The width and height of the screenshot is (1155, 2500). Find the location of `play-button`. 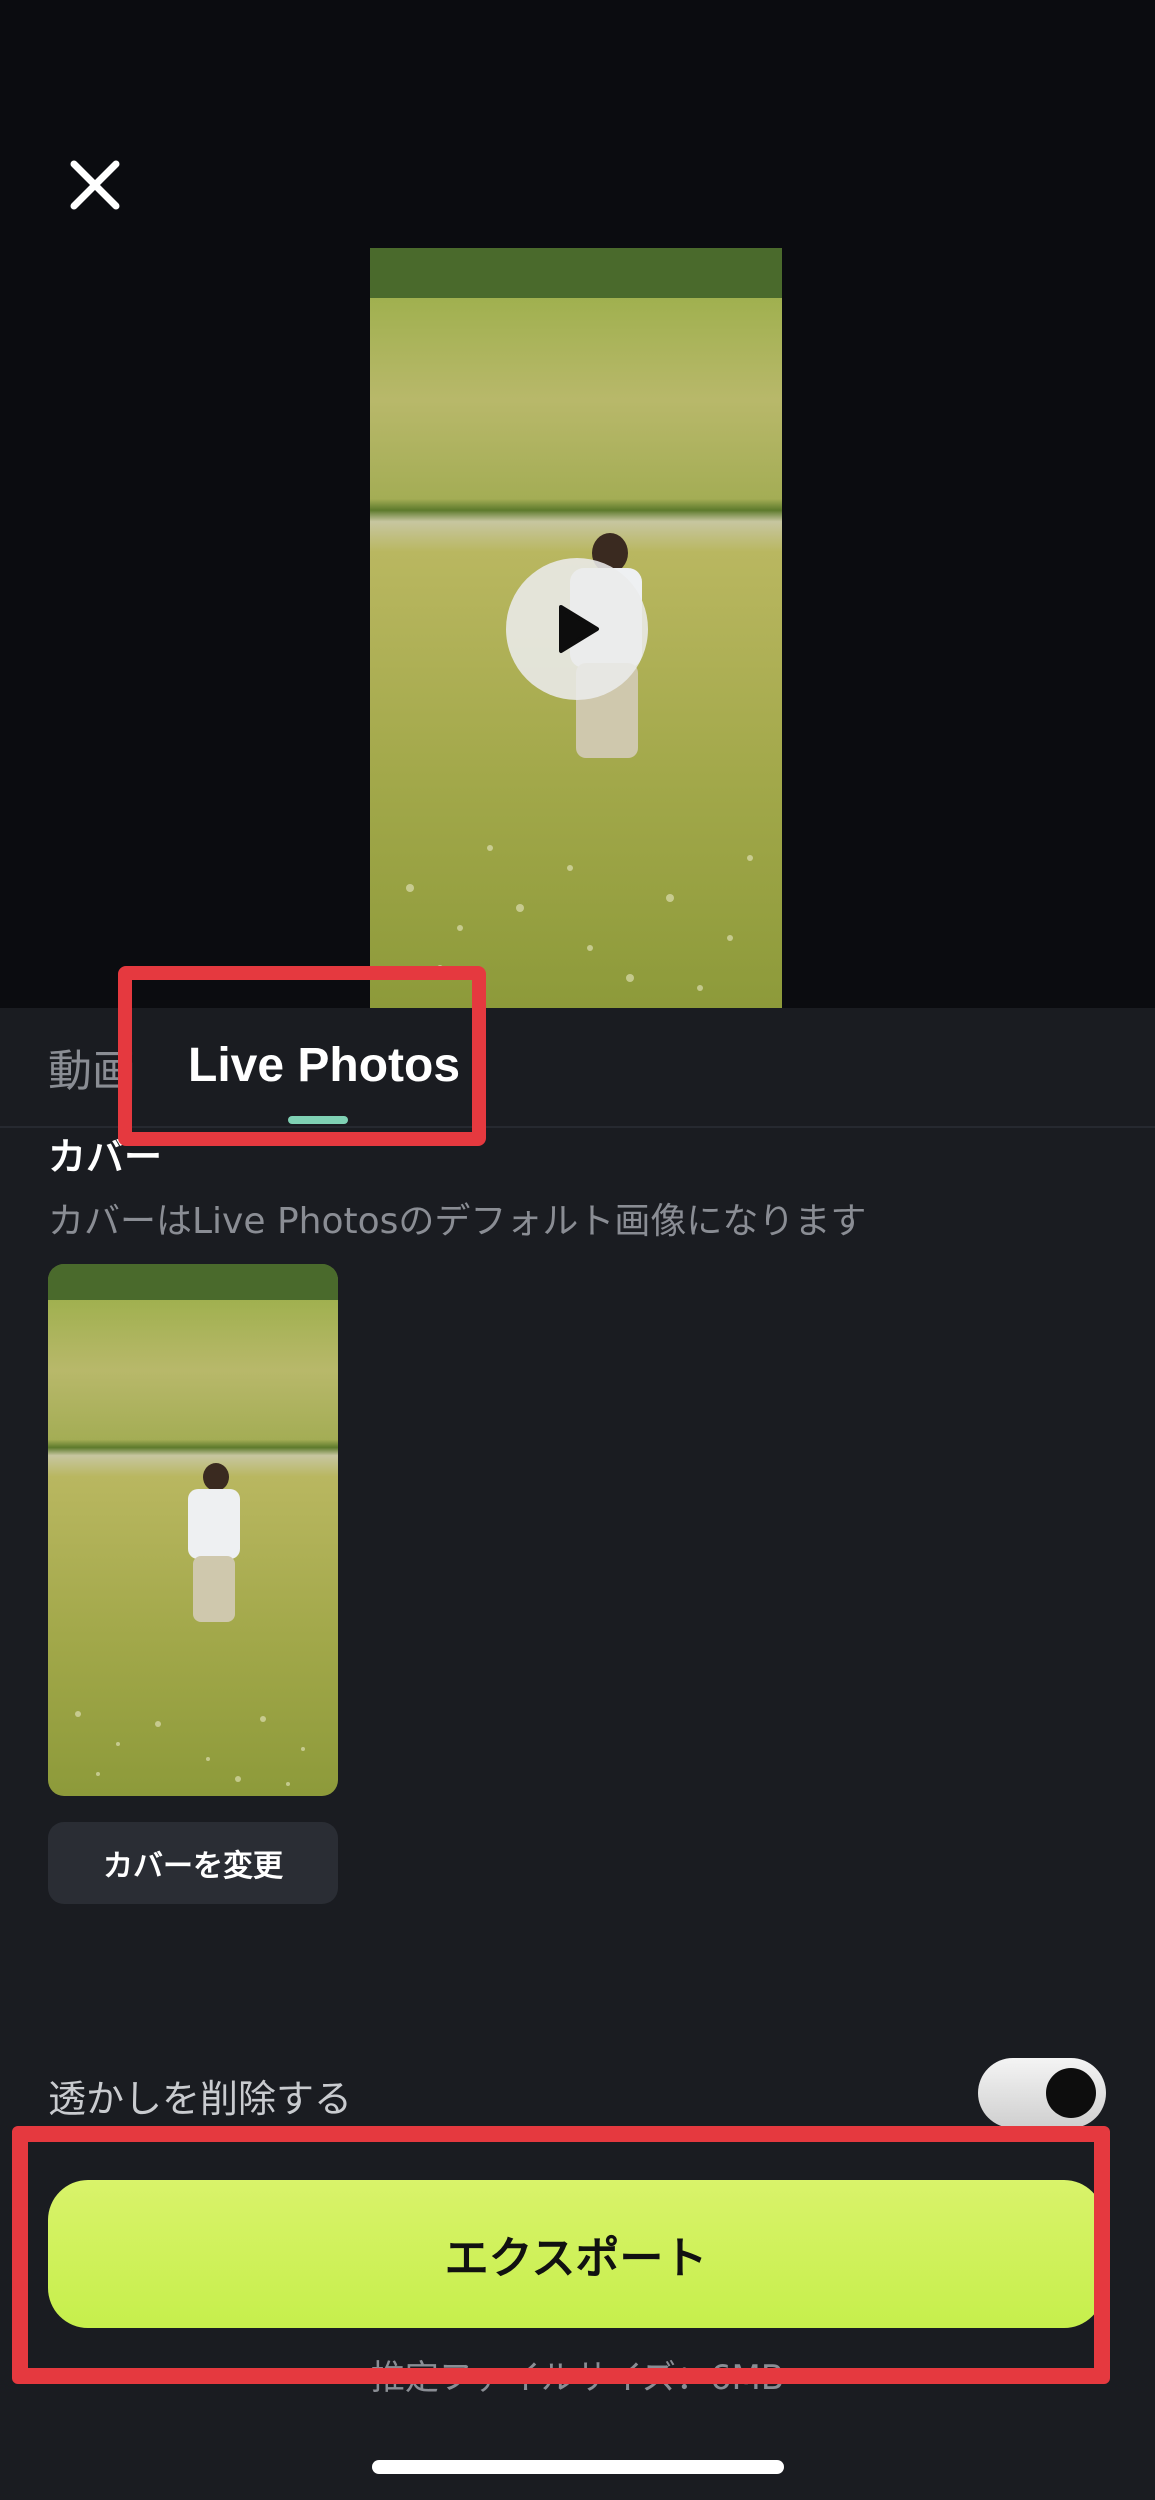

play-button is located at coordinates (577, 629).